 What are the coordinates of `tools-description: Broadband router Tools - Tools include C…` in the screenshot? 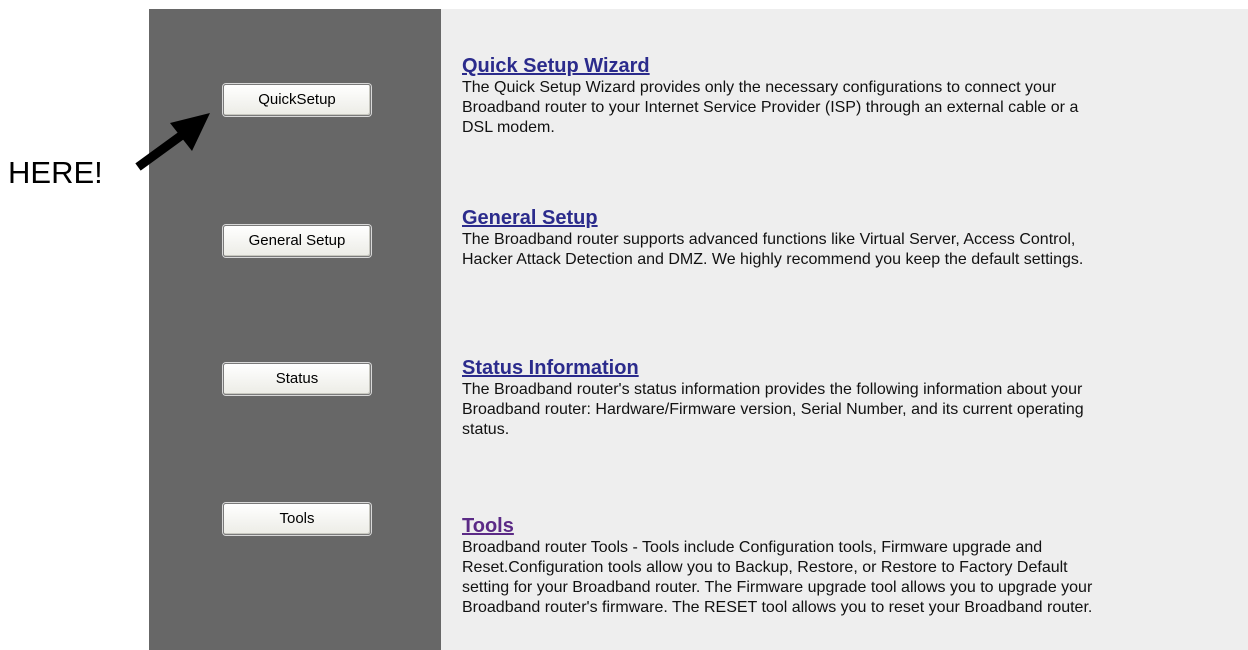 It's located at (777, 577).